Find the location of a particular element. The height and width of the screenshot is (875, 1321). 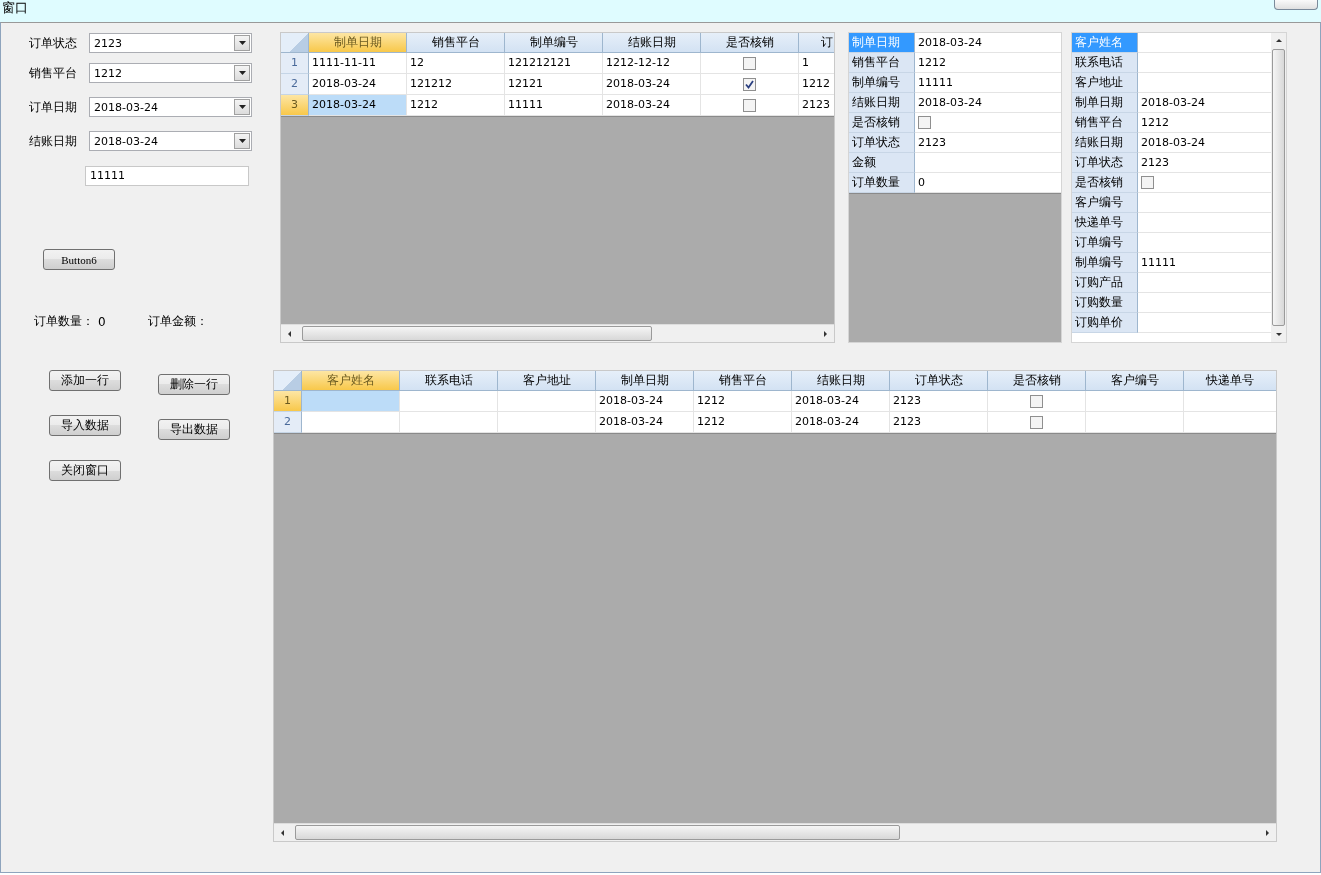

action-button: 添加一行 is located at coordinates (85, 380).